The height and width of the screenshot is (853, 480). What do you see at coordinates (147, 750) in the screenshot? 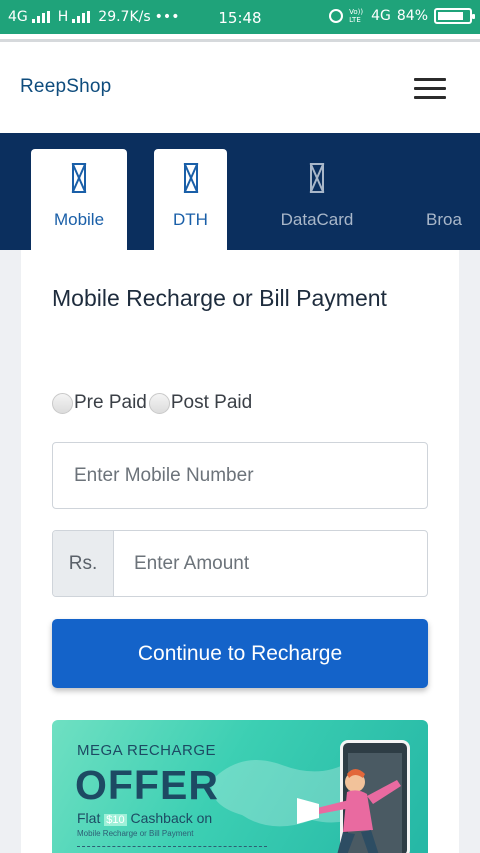
I see `banner-heading: MEGA RECHARGE` at bounding box center [147, 750].